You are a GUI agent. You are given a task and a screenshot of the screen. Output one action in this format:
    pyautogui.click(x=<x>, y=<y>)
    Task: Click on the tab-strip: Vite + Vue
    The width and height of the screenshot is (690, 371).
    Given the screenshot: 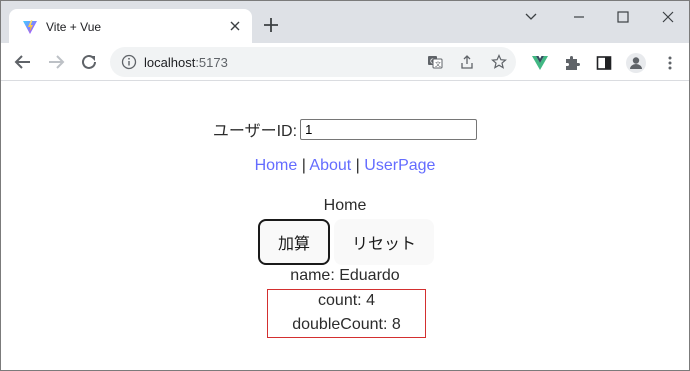 What is the action you would take?
    pyautogui.click(x=345, y=22)
    